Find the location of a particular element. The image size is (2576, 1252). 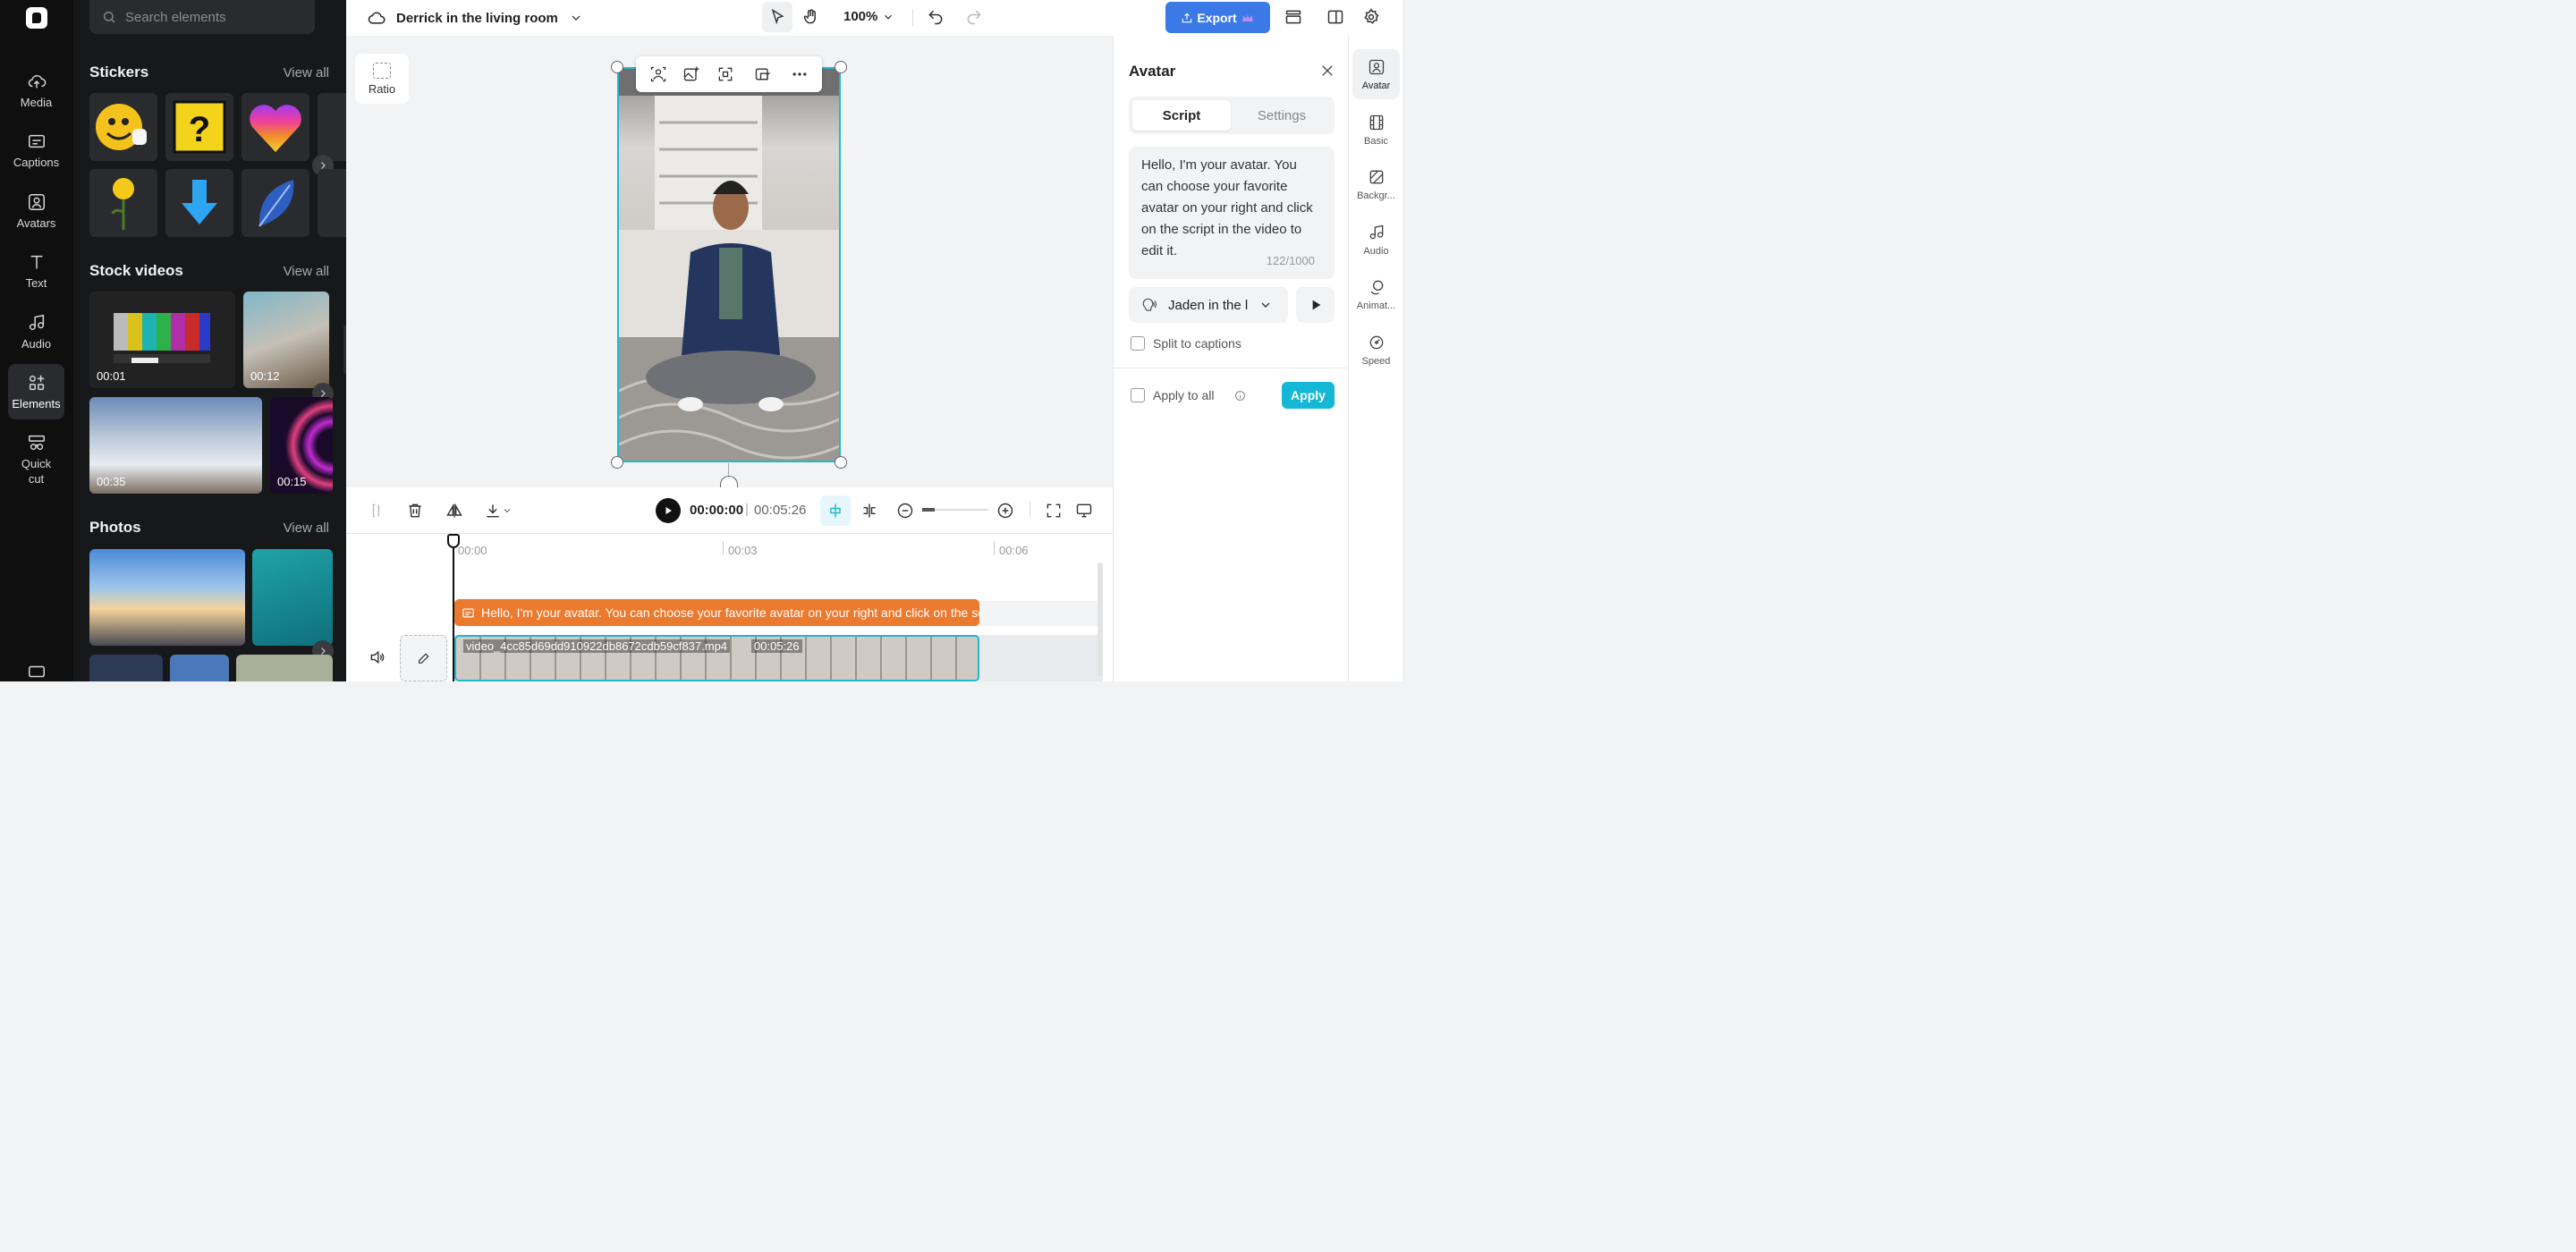

preview-mode-button is located at coordinates (1084, 510).